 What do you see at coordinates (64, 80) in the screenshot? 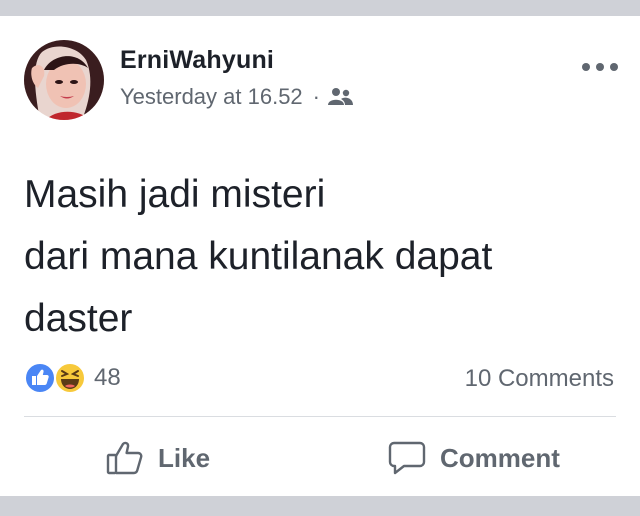
I see `avatar` at bounding box center [64, 80].